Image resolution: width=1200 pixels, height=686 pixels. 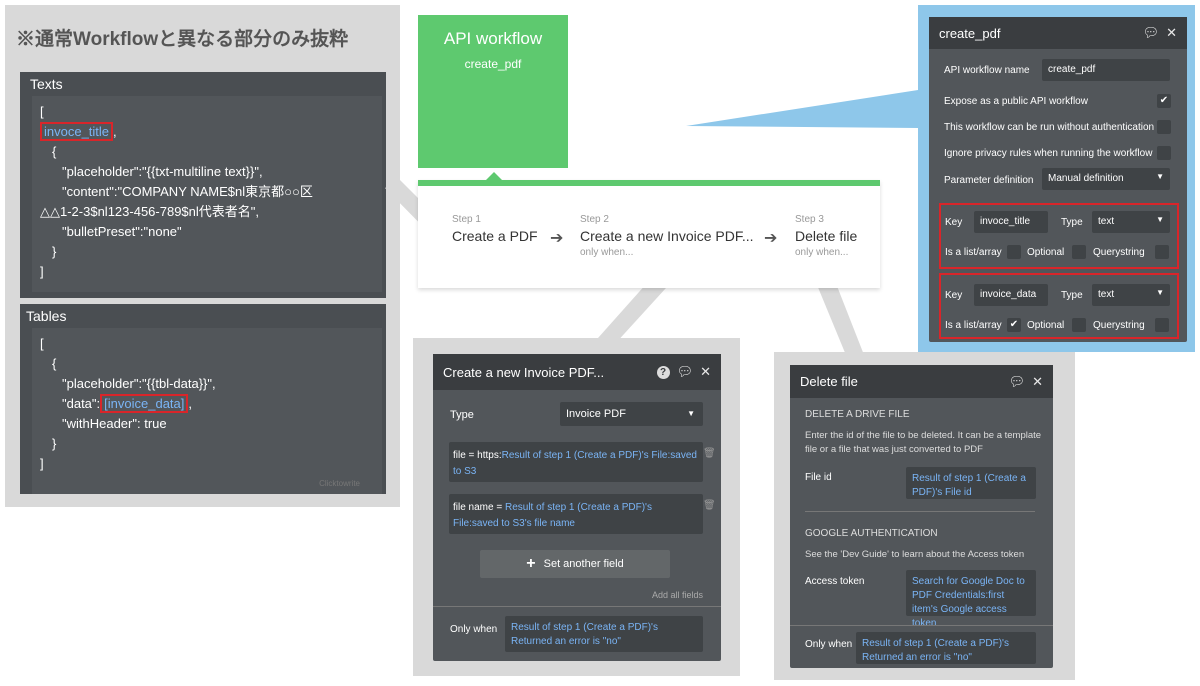 What do you see at coordinates (987, 70) in the screenshot?
I see `name-label: API workflow name` at bounding box center [987, 70].